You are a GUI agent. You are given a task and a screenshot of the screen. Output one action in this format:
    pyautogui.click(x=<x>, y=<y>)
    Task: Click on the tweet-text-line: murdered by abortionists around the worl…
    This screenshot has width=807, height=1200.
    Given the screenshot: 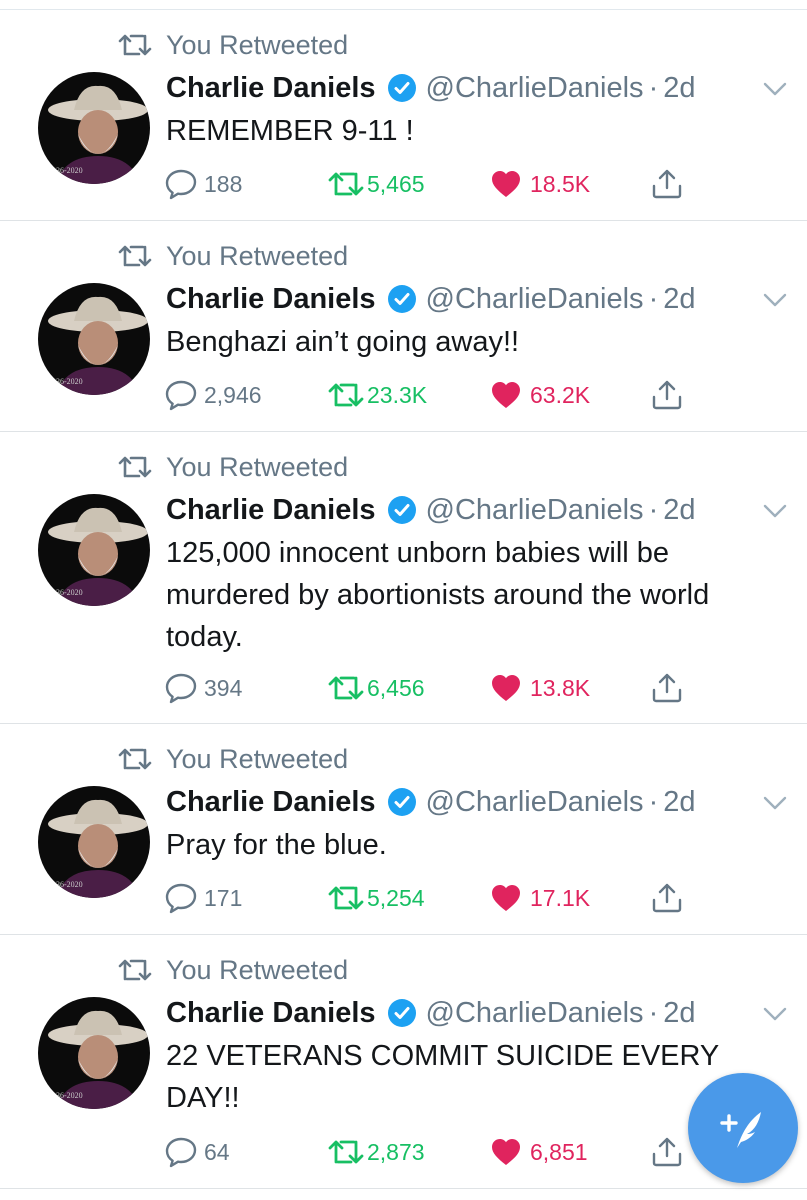 What is the action you would take?
    pyautogui.click(x=438, y=595)
    